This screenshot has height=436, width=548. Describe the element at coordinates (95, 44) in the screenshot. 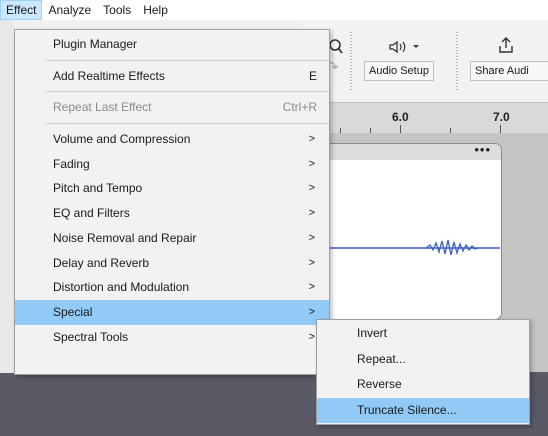

I see `menu-item-label: Plugin Manager` at that location.